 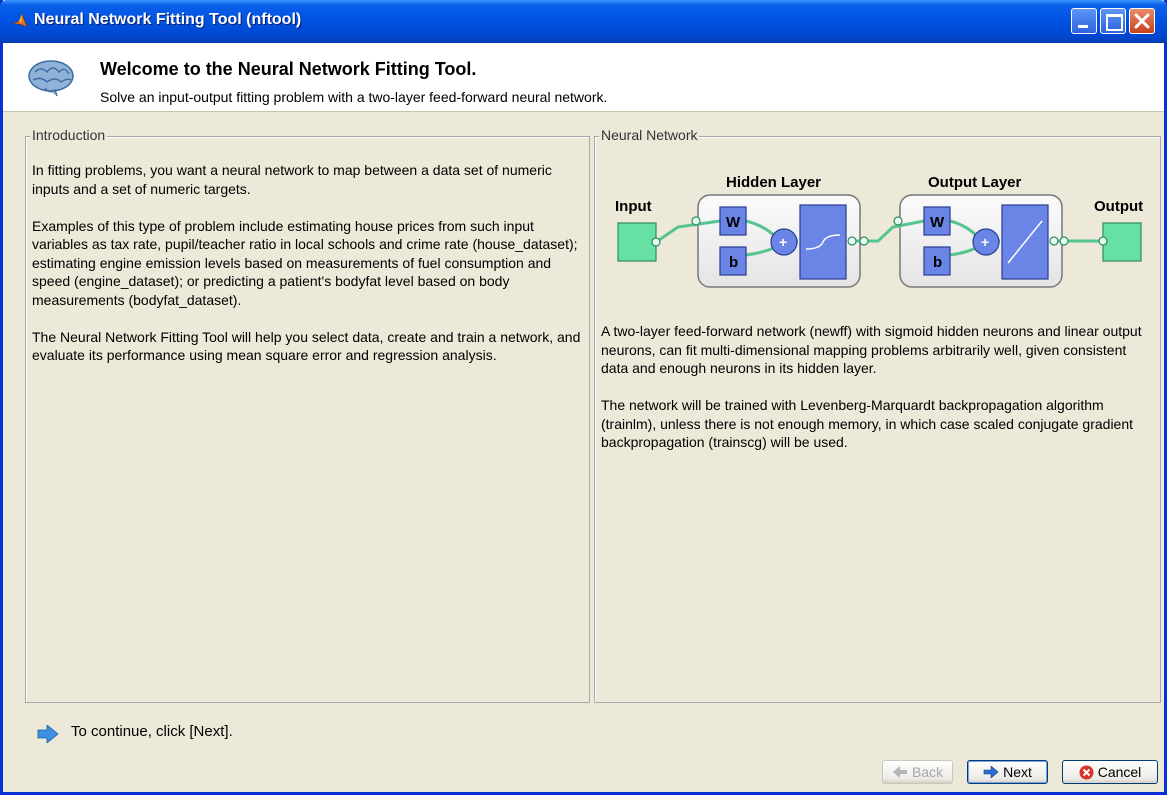 I want to click on matlab-logo-icon, so click(x=20, y=20).